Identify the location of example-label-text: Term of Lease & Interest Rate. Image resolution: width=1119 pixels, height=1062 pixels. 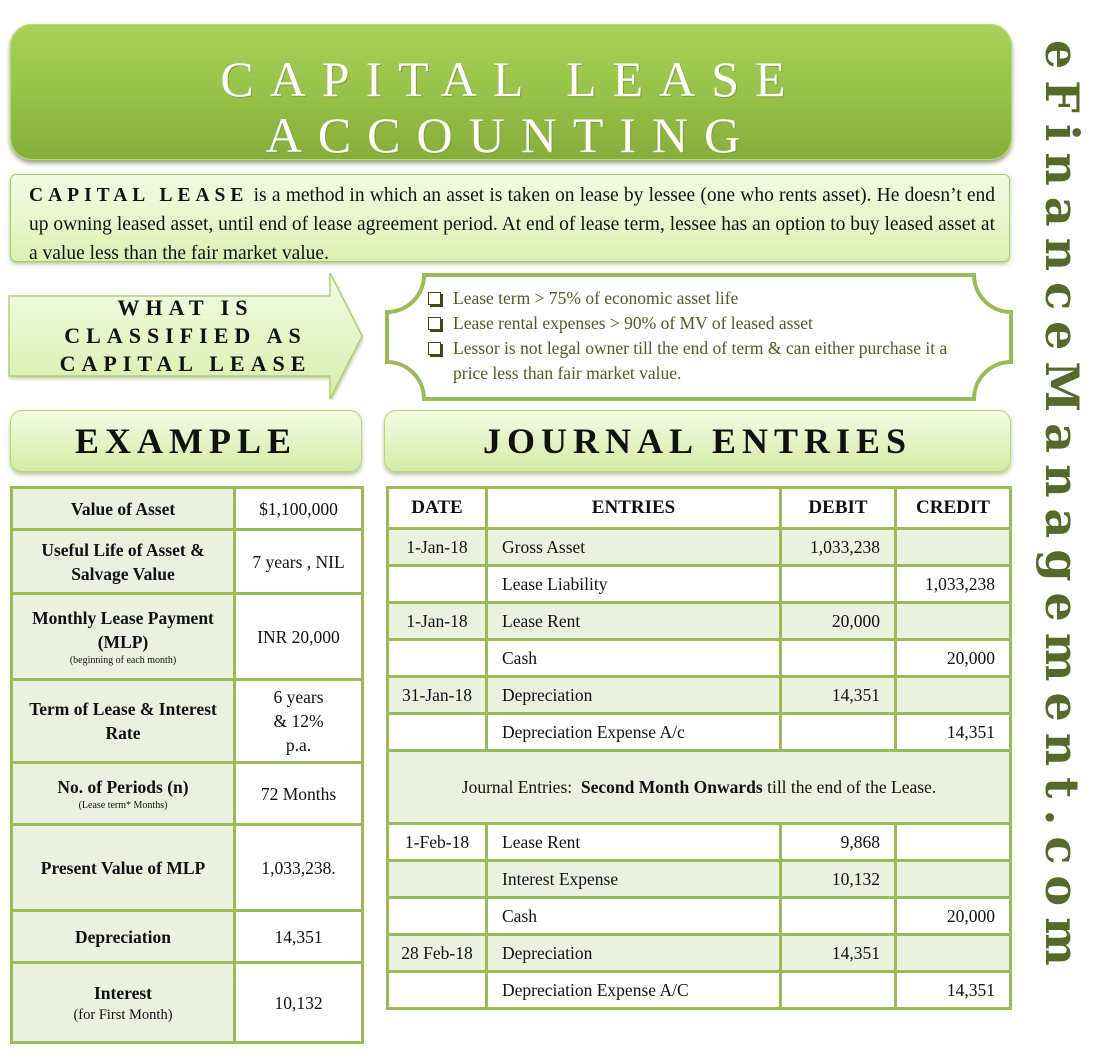
(123, 721).